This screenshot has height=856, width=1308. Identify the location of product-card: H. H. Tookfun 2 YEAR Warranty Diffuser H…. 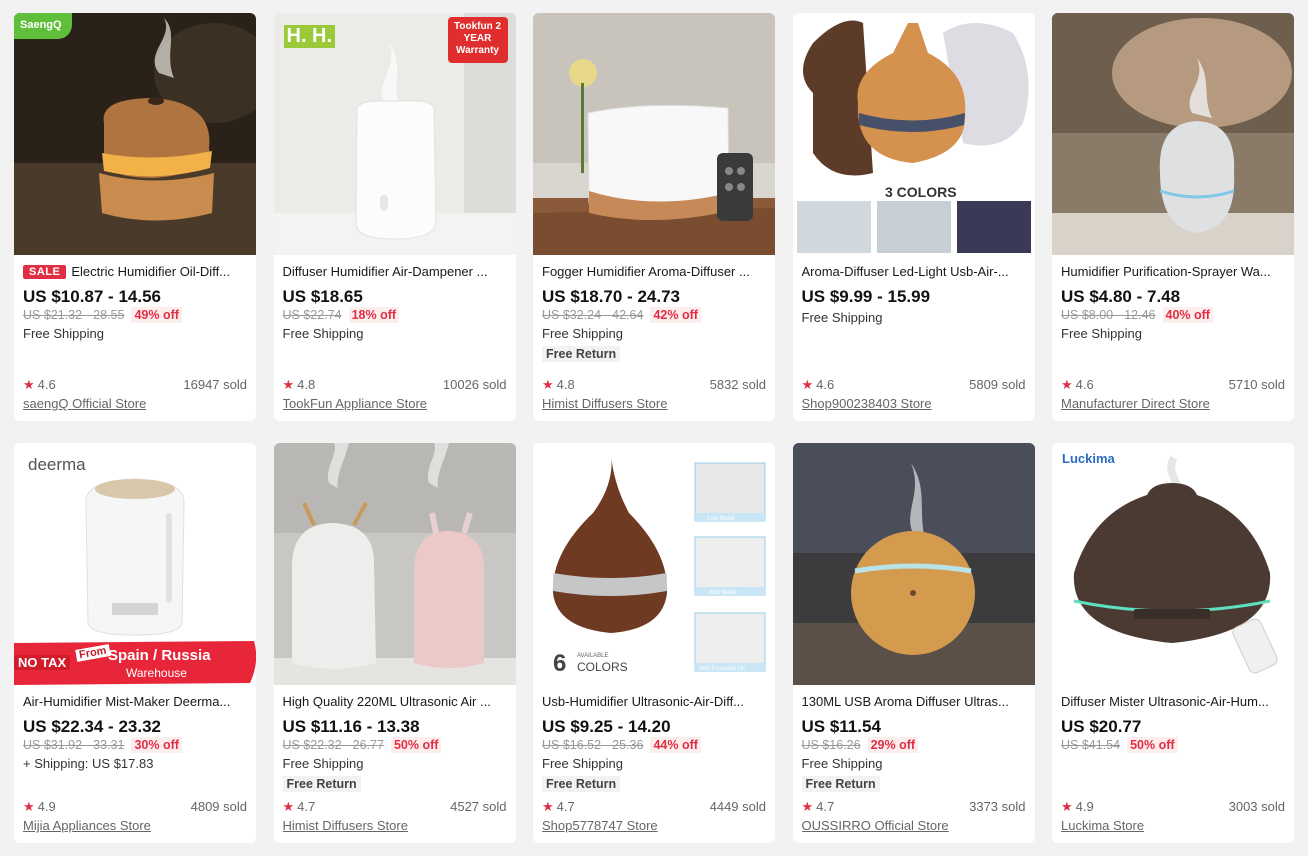
(394, 217).